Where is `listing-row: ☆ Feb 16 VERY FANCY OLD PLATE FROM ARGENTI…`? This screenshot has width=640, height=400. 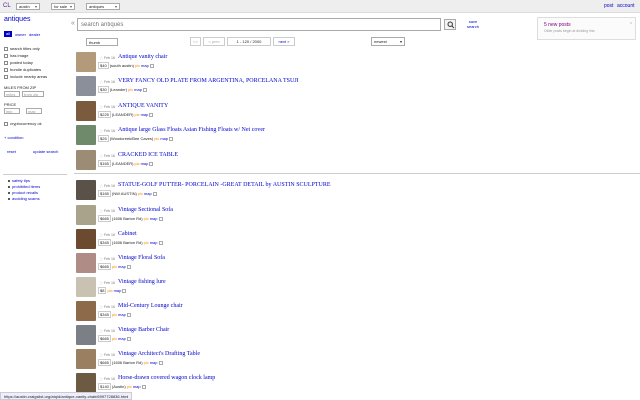
listing-row: ☆ Feb 16 VERY FANCY OLD PLATE FROM ARGENTI… is located at coordinates (358, 87).